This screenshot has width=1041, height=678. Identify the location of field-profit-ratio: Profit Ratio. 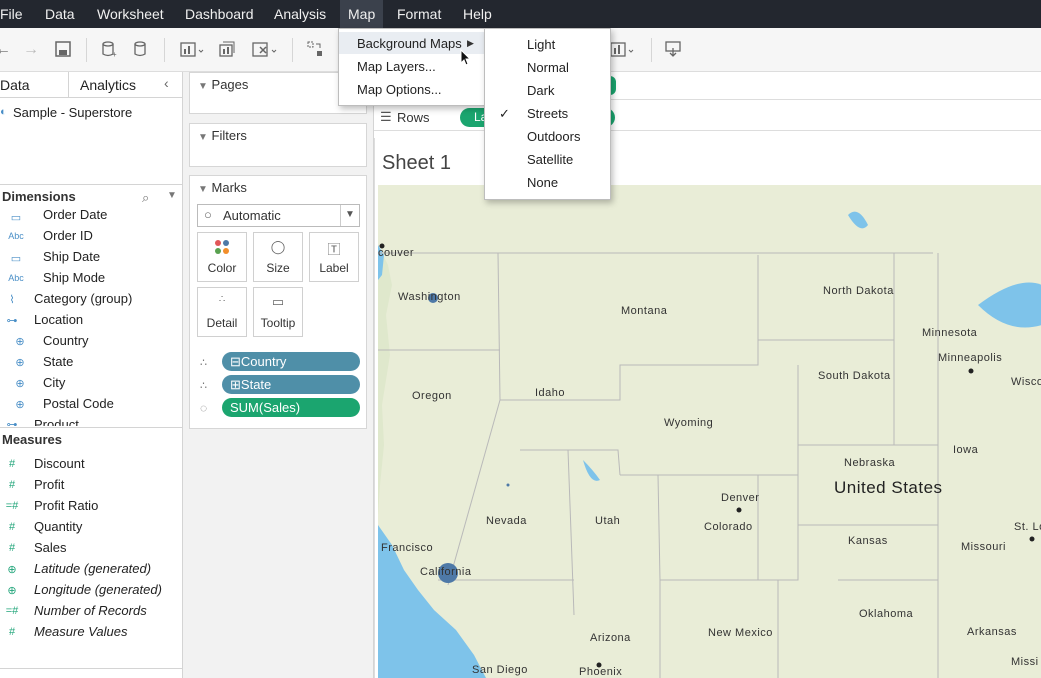
(66, 505).